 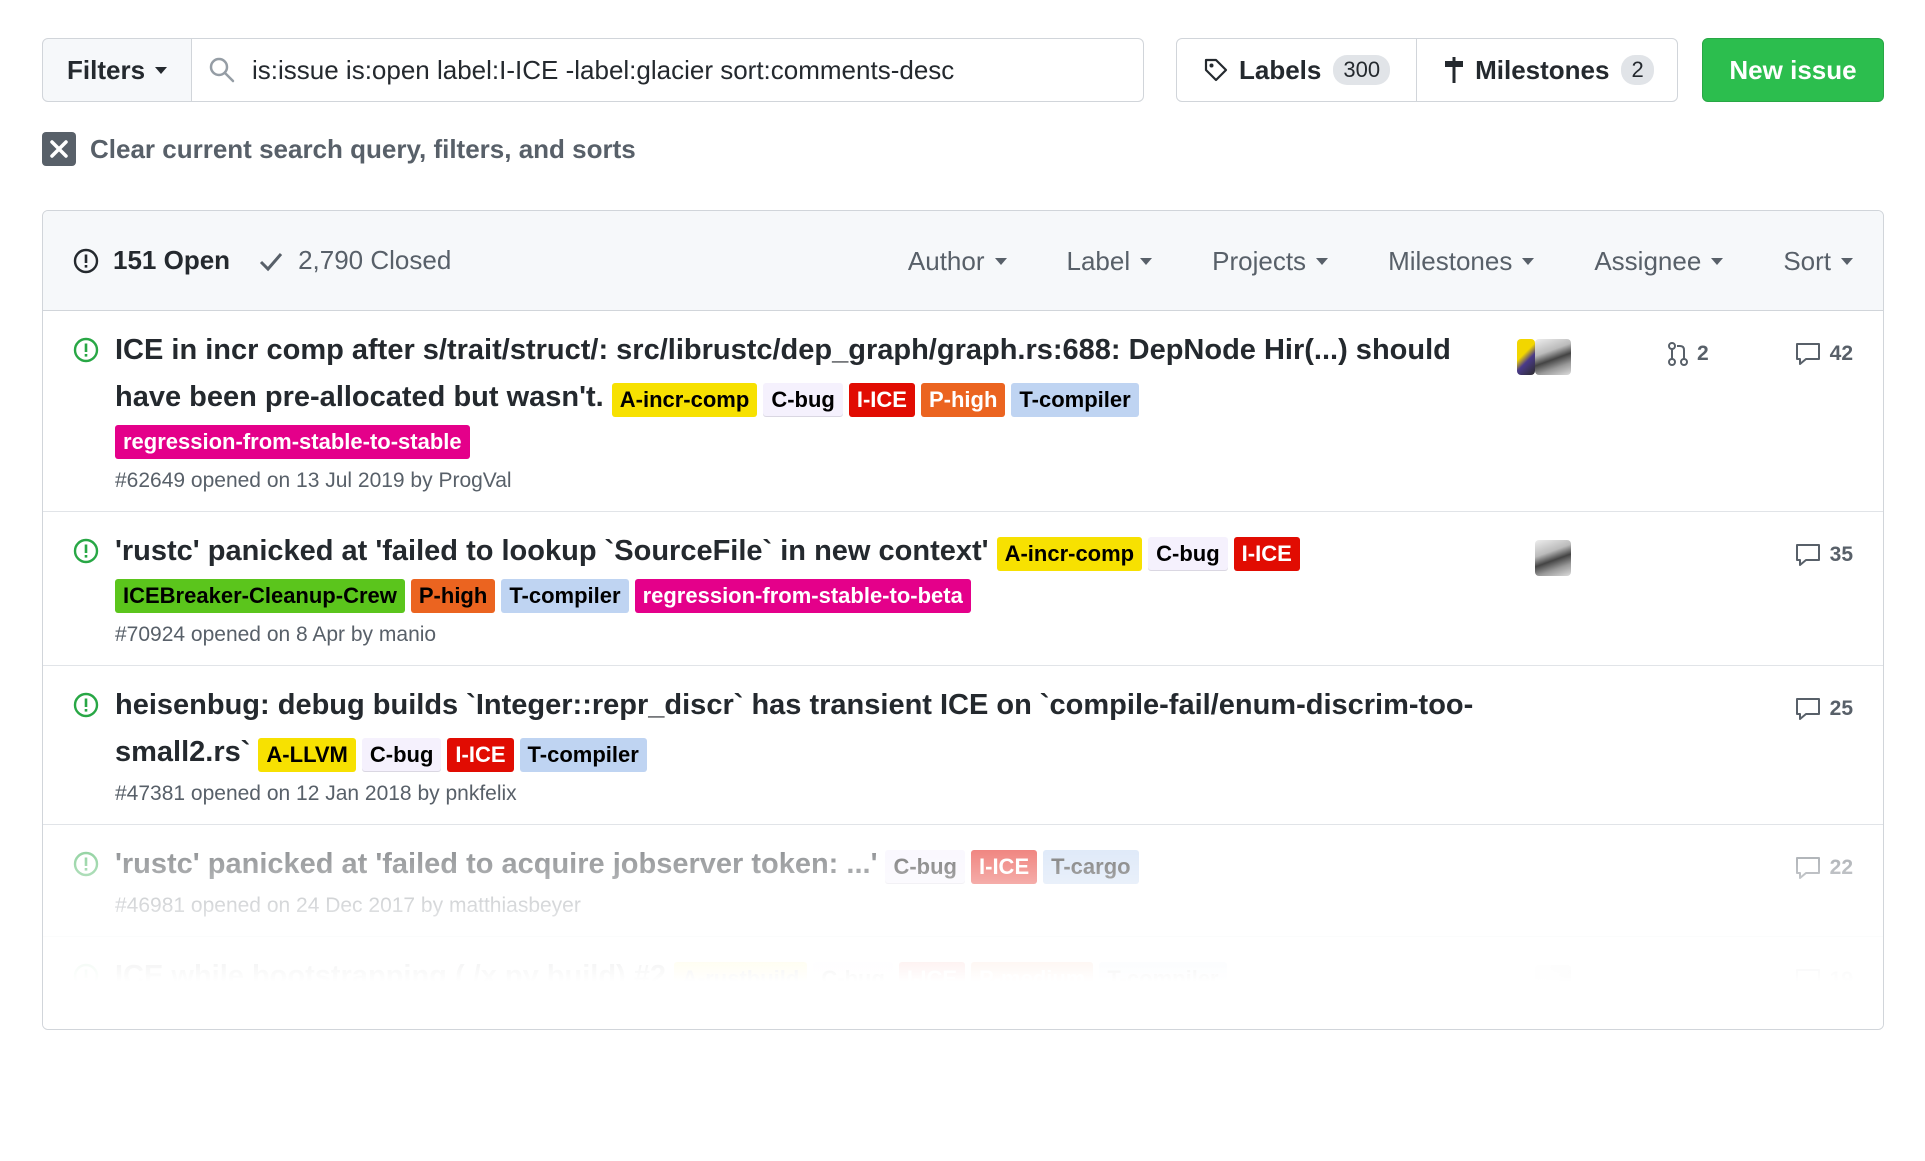 What do you see at coordinates (313, 480) in the screenshot?
I see `issue-meta: #62649 opened on 13 Jul 2019 by ProgVal` at bounding box center [313, 480].